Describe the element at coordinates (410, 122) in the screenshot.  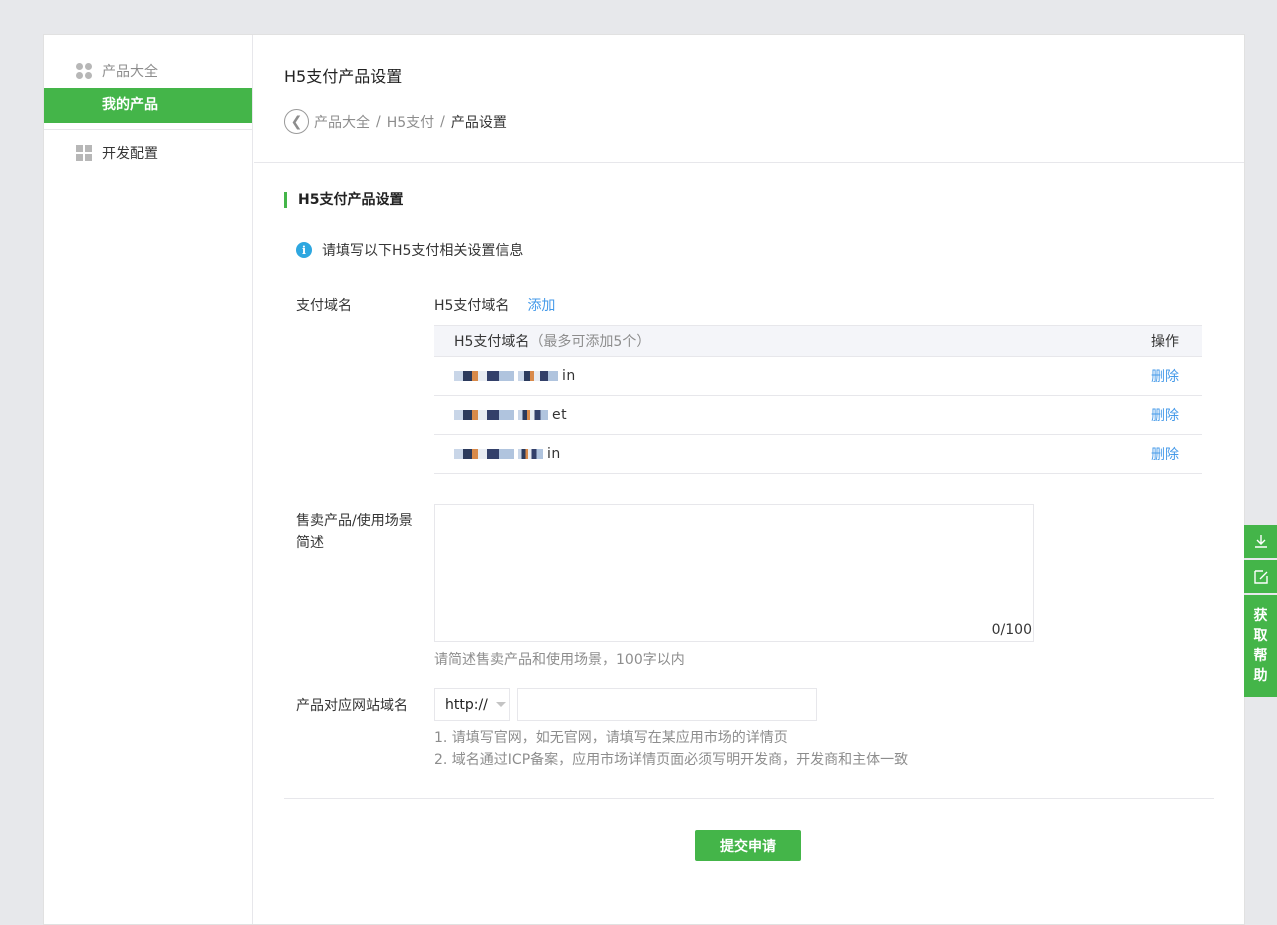
I see `breadcrumb-item: H5支付` at that location.